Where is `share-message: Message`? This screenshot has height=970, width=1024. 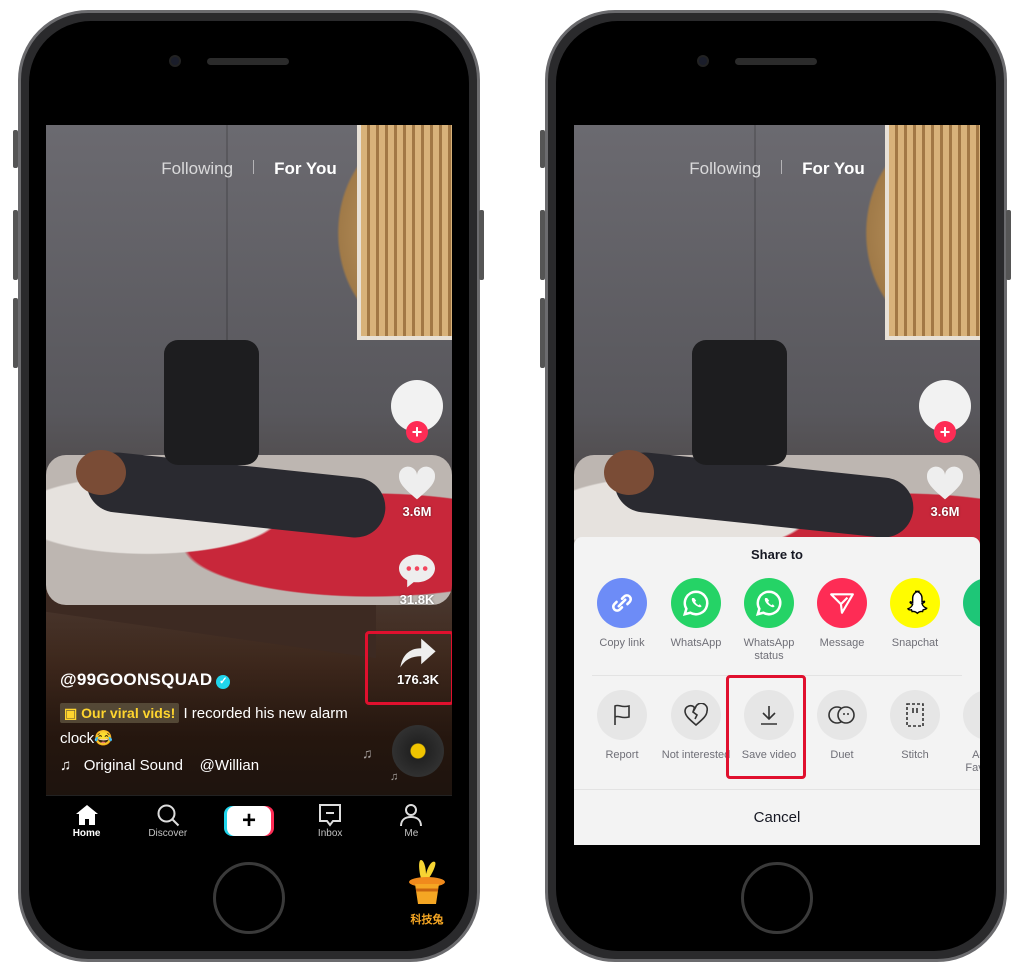 share-message: Message is located at coordinates (842, 614).